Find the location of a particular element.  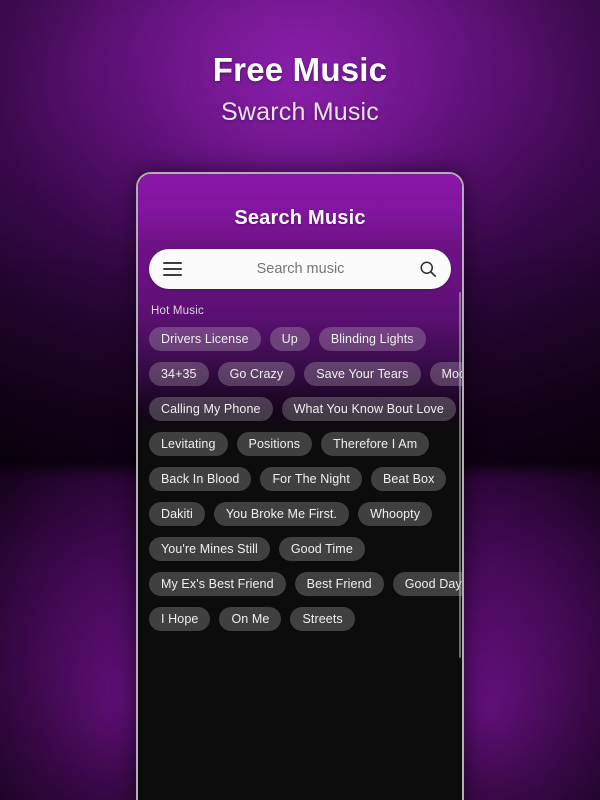

tag-row: Dakiti You Broke Me First. Whoopty is located at coordinates (300, 514).